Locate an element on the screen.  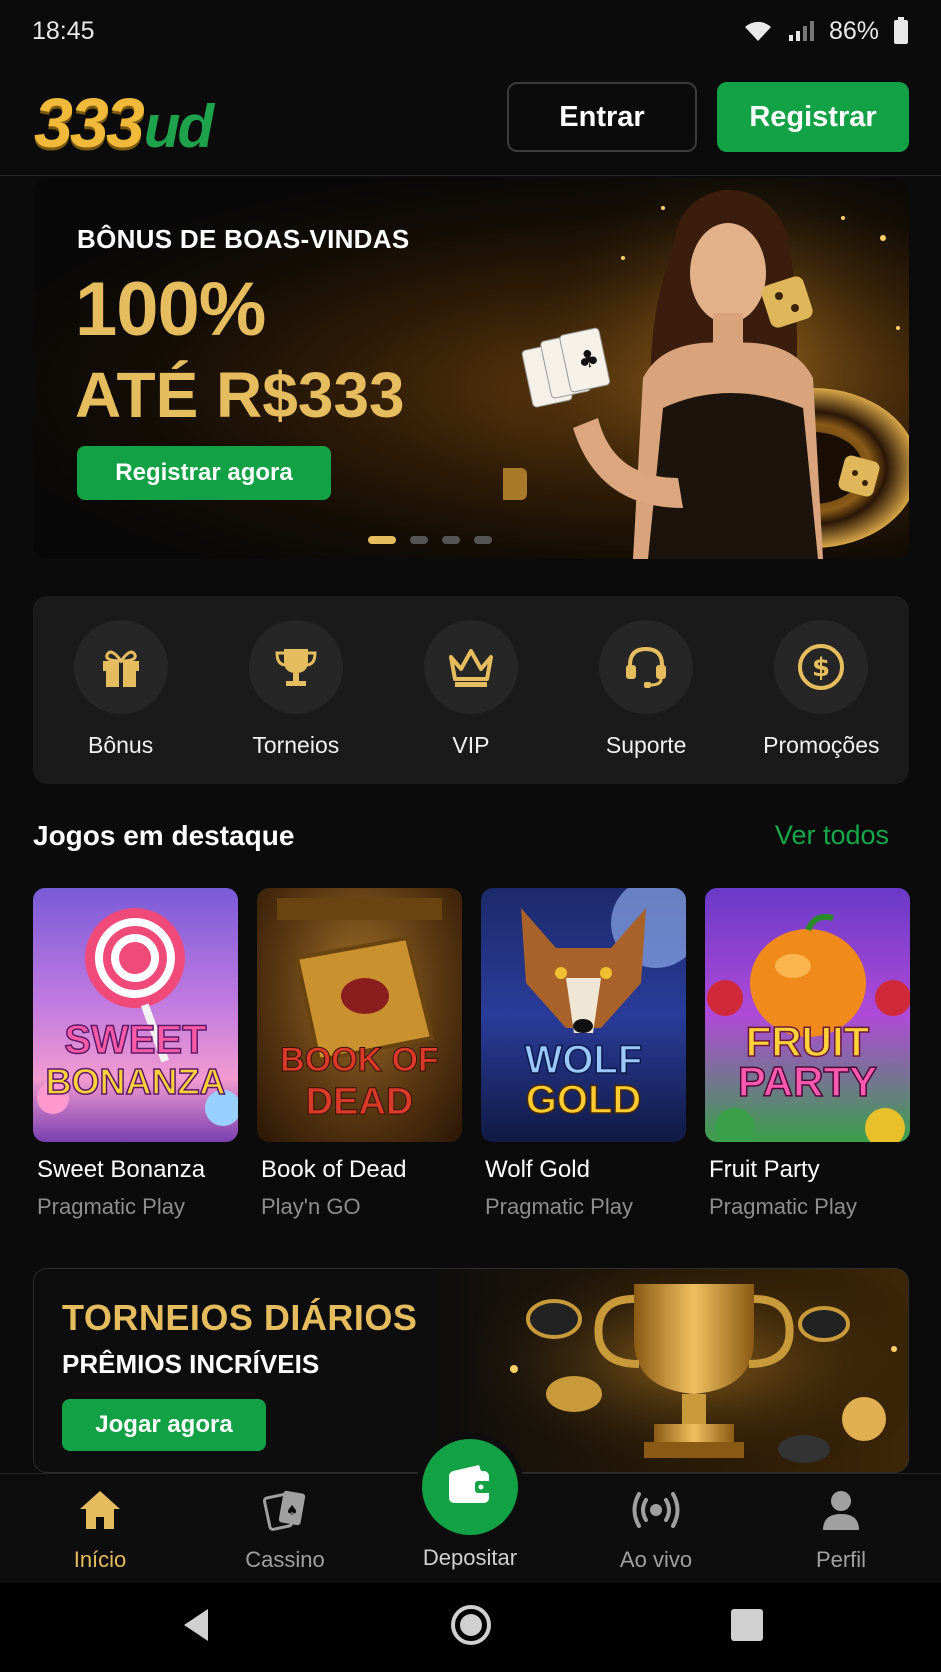
back-icon is located at coordinates (196, 1627).